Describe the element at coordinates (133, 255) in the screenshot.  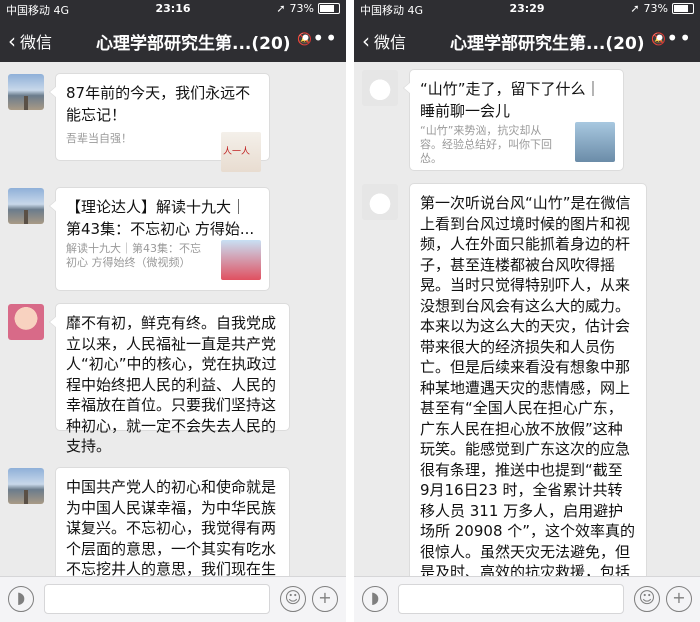
I see `link-desc: 解读十九大｜第43集：不忘初心 方得始终（微视频）` at that location.